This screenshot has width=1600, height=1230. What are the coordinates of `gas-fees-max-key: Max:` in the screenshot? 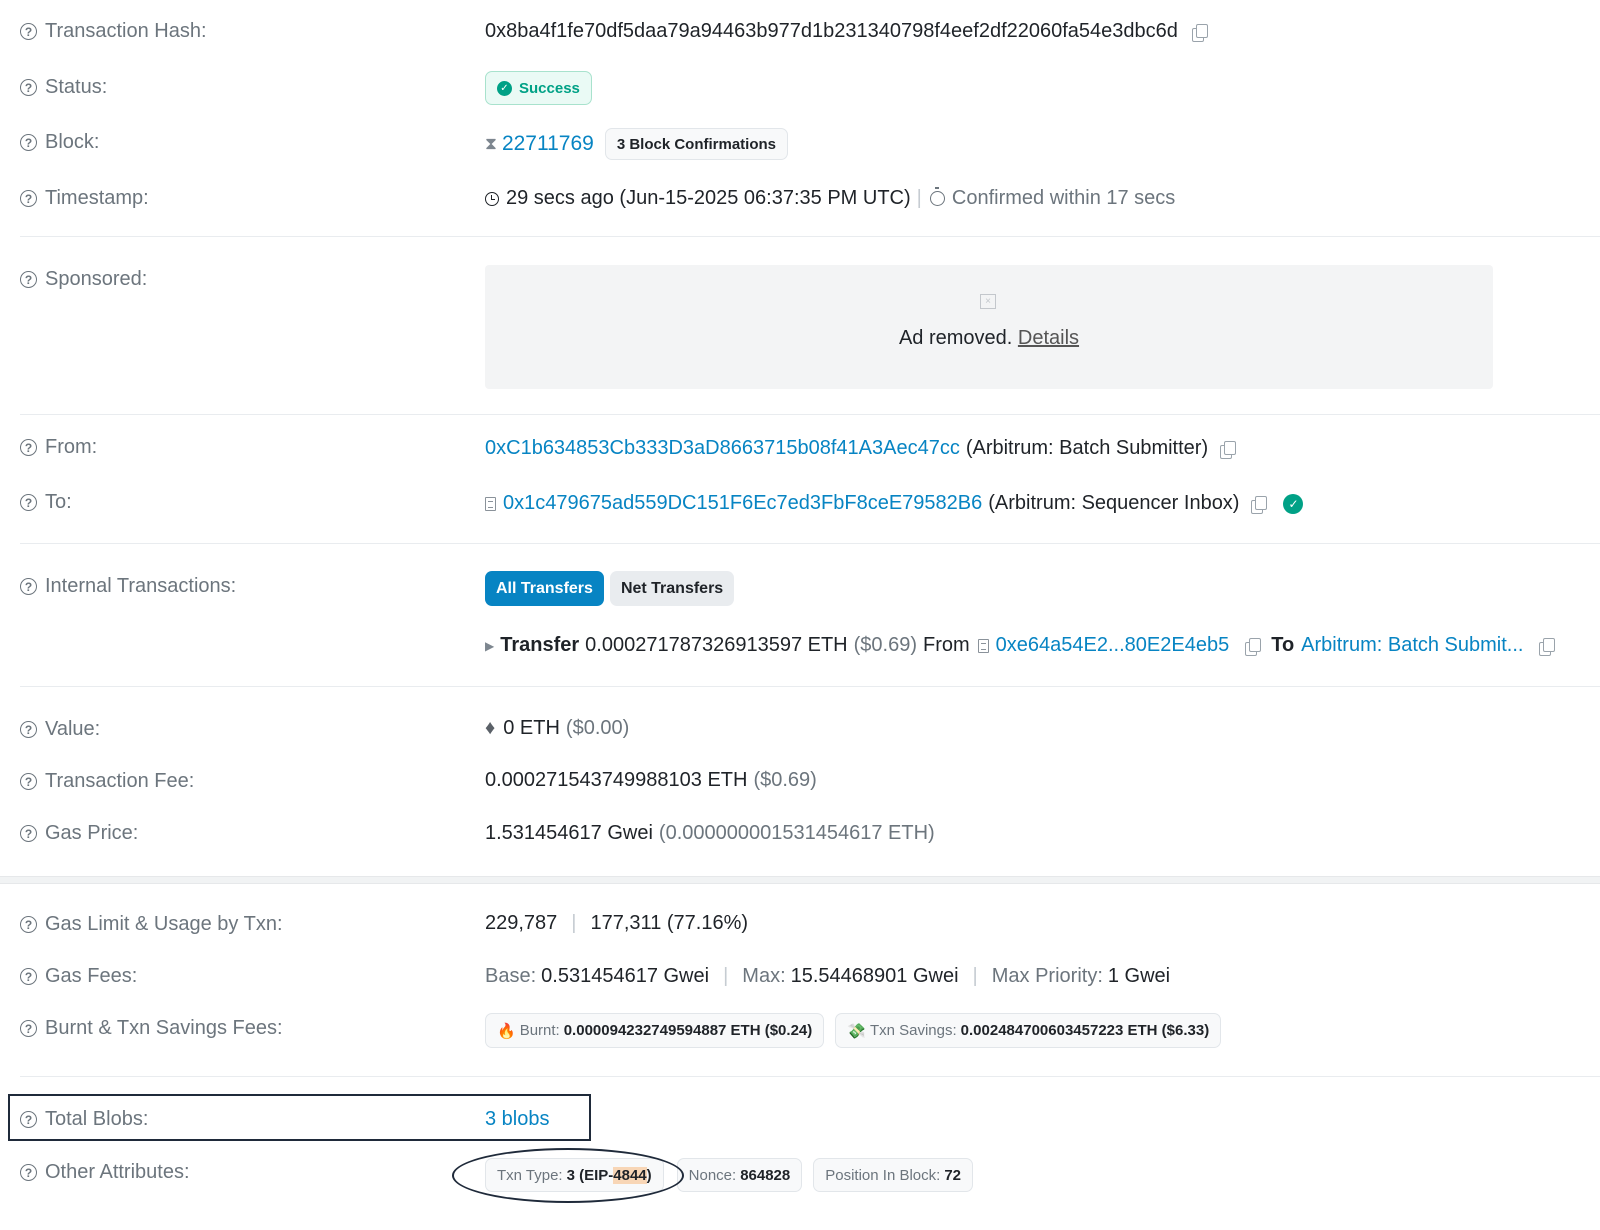 It's located at (764, 976).